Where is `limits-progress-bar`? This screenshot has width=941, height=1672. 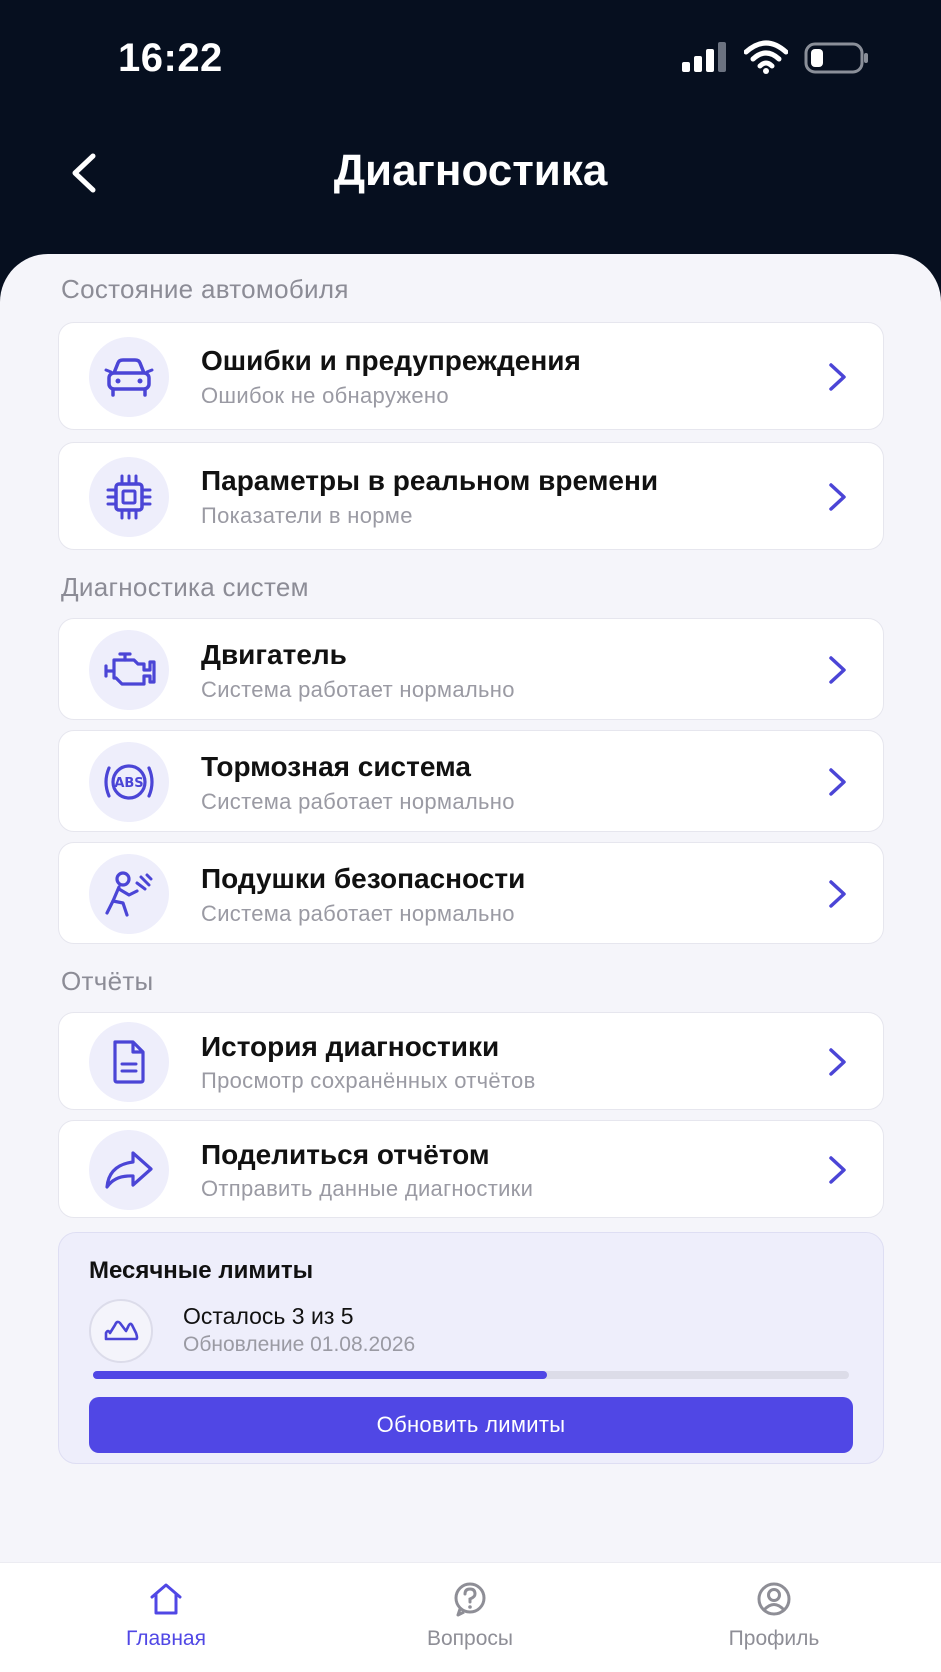
limits-progress-bar is located at coordinates (471, 1375).